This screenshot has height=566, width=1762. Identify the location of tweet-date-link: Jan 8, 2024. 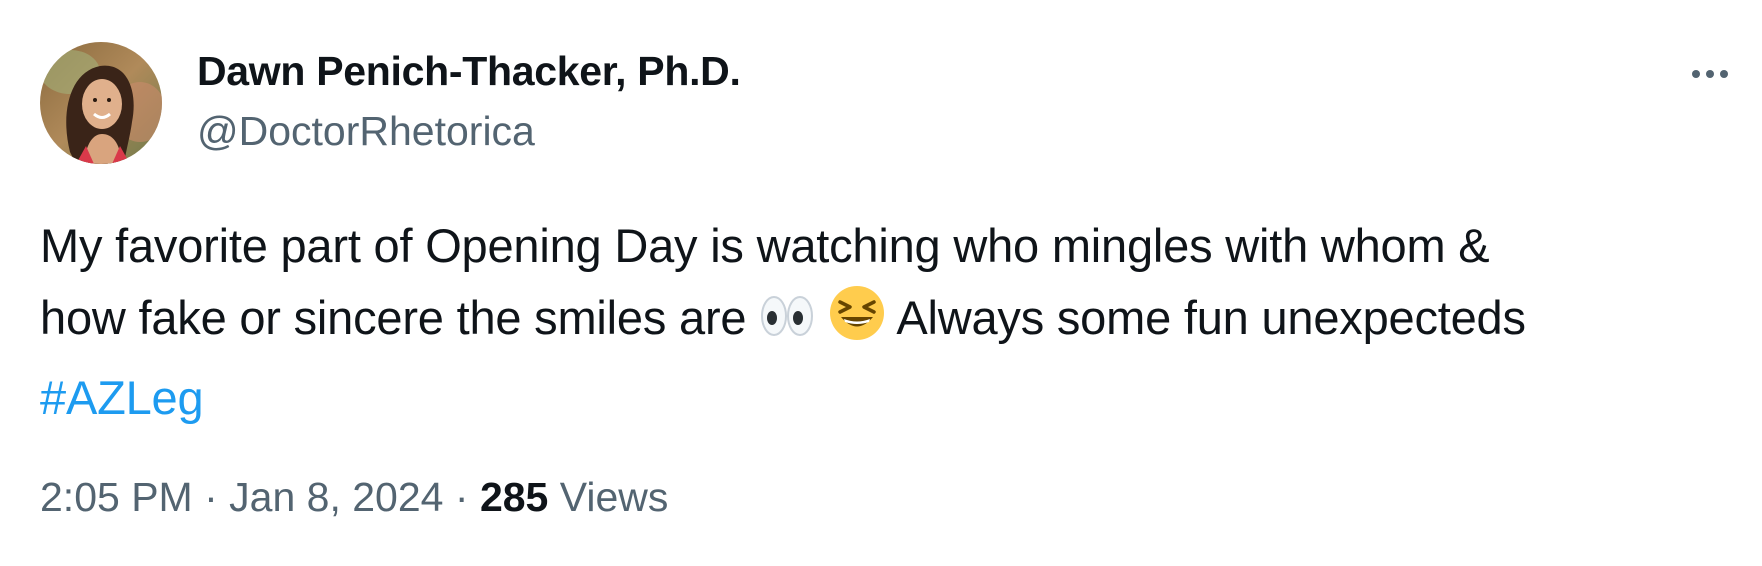
(336, 497).